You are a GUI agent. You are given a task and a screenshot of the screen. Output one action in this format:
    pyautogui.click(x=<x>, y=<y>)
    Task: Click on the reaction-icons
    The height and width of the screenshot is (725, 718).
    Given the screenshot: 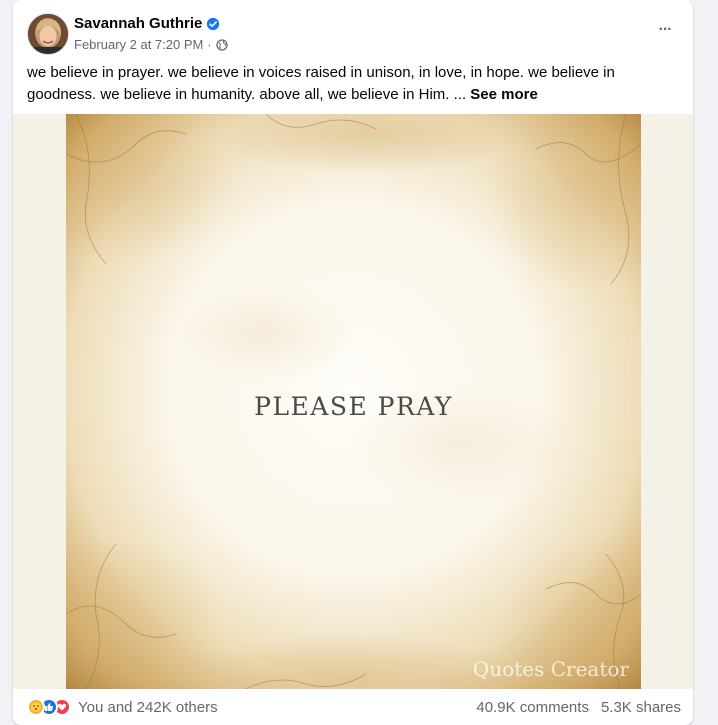 What is the action you would take?
    pyautogui.click(x=49, y=707)
    